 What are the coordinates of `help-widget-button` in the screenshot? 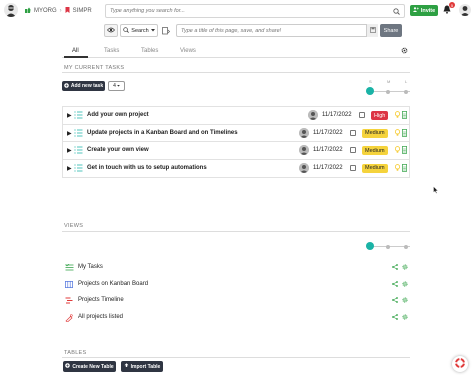 It's located at (460, 364).